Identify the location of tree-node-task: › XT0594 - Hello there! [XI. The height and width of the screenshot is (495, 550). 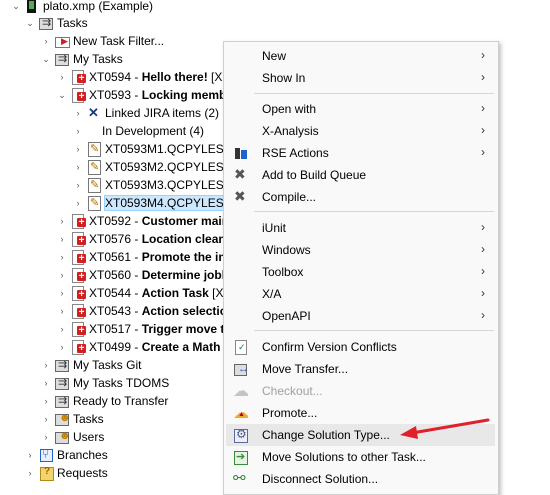
(141, 77).